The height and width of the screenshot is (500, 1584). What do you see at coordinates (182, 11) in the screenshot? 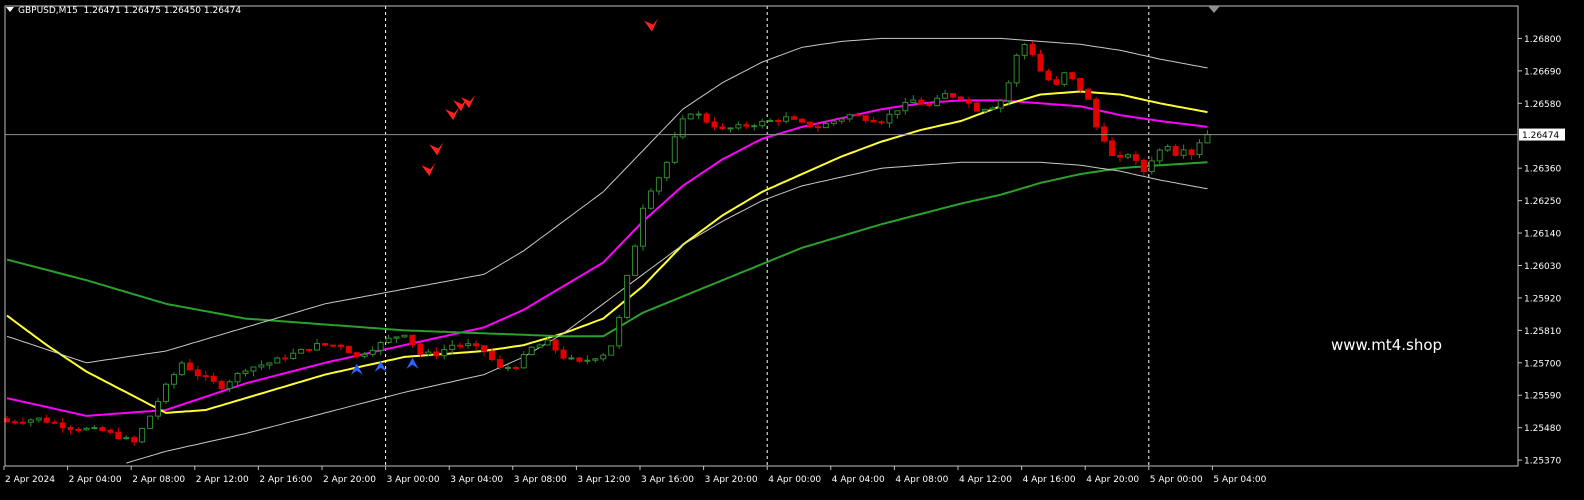
I see `ohlc-low: 1.26450` at bounding box center [182, 11].